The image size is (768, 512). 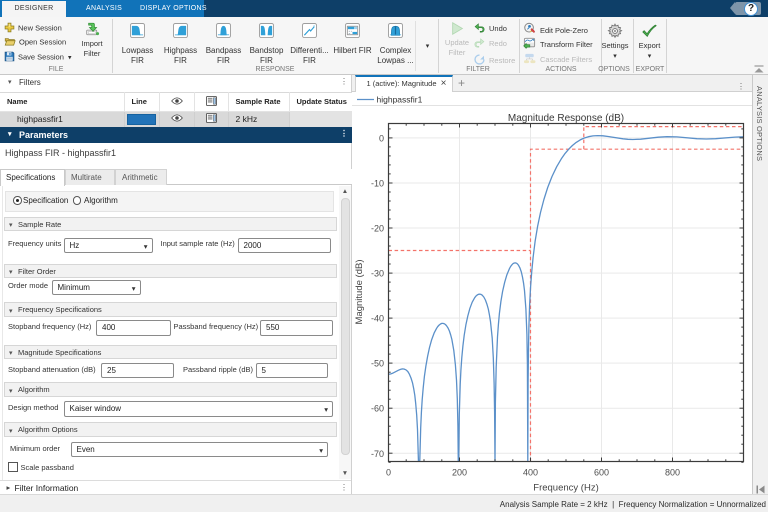 I want to click on svg-text: -60, so click(x=377, y=409).